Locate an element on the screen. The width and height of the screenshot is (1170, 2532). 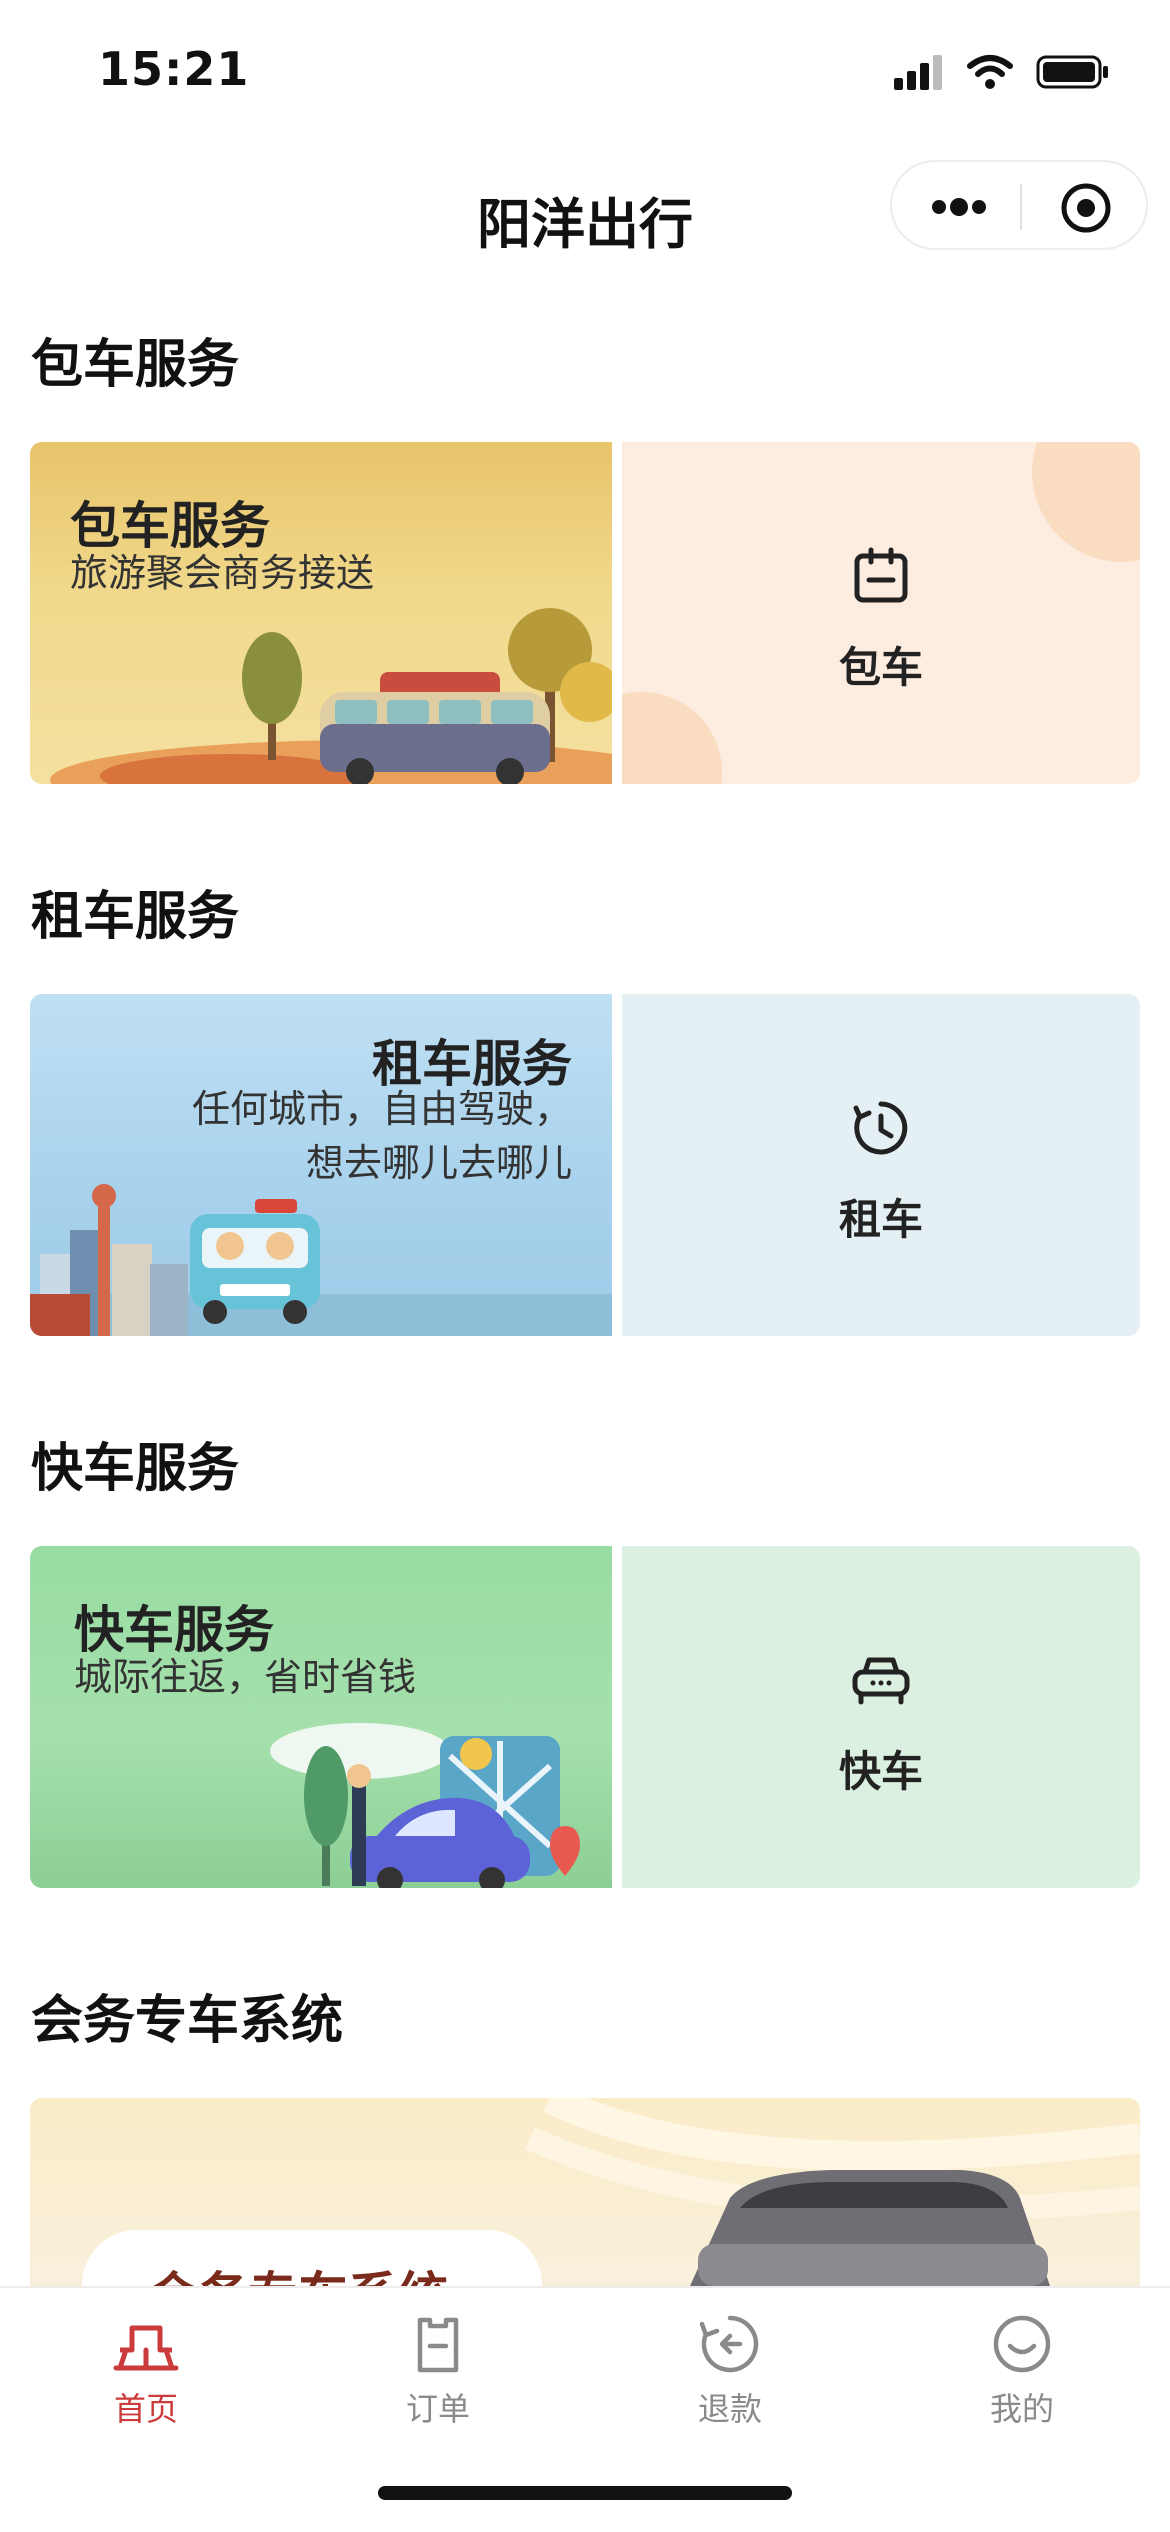
conference-pill: 会务专车系统 is located at coordinates (312, 2258).